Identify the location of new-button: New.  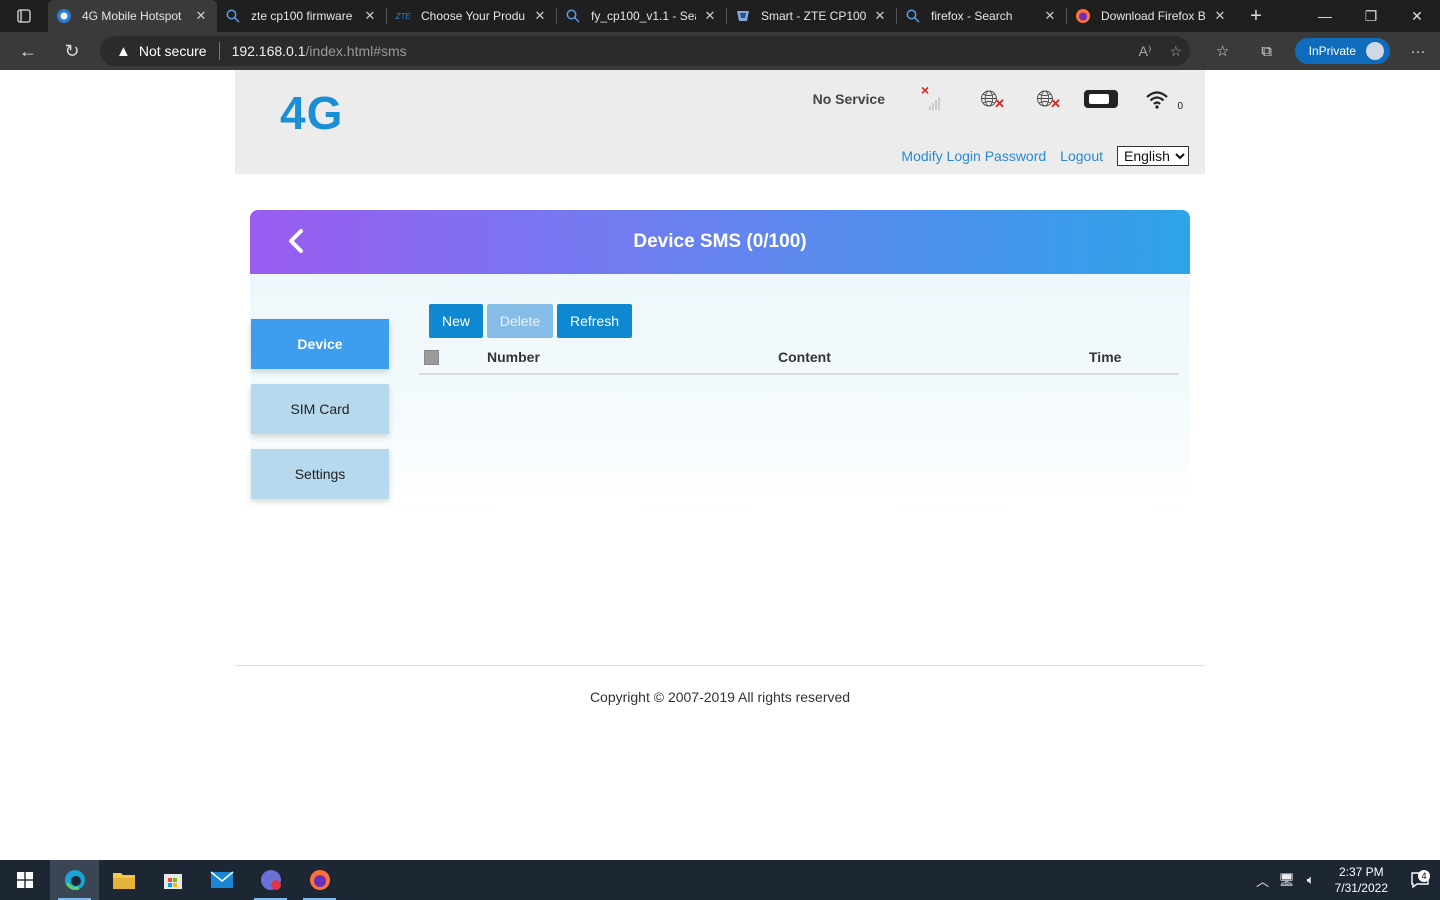
(456, 321).